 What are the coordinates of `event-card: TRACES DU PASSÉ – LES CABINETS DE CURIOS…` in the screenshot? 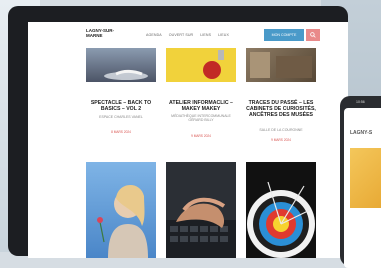 It's located at (281, 110).